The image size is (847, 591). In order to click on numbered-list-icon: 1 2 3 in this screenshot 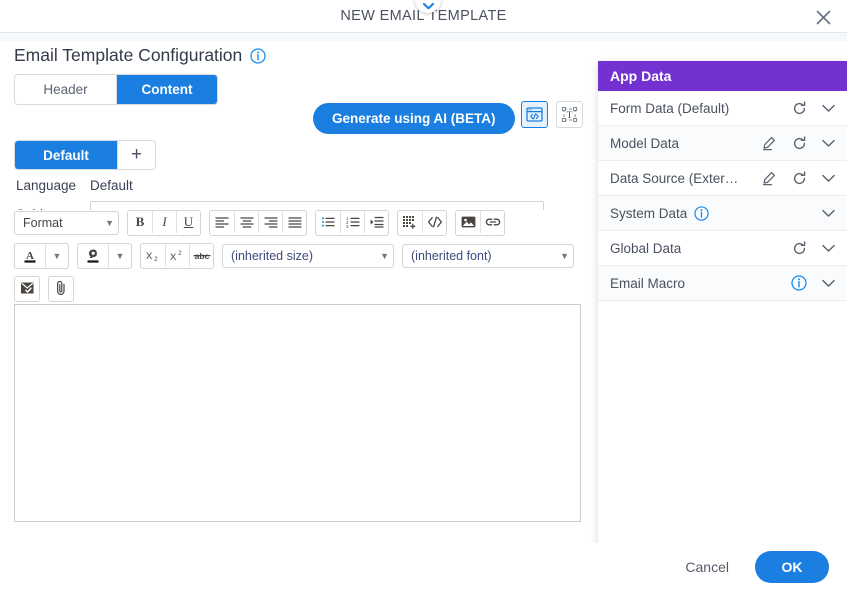, I will do `click(353, 222)`.